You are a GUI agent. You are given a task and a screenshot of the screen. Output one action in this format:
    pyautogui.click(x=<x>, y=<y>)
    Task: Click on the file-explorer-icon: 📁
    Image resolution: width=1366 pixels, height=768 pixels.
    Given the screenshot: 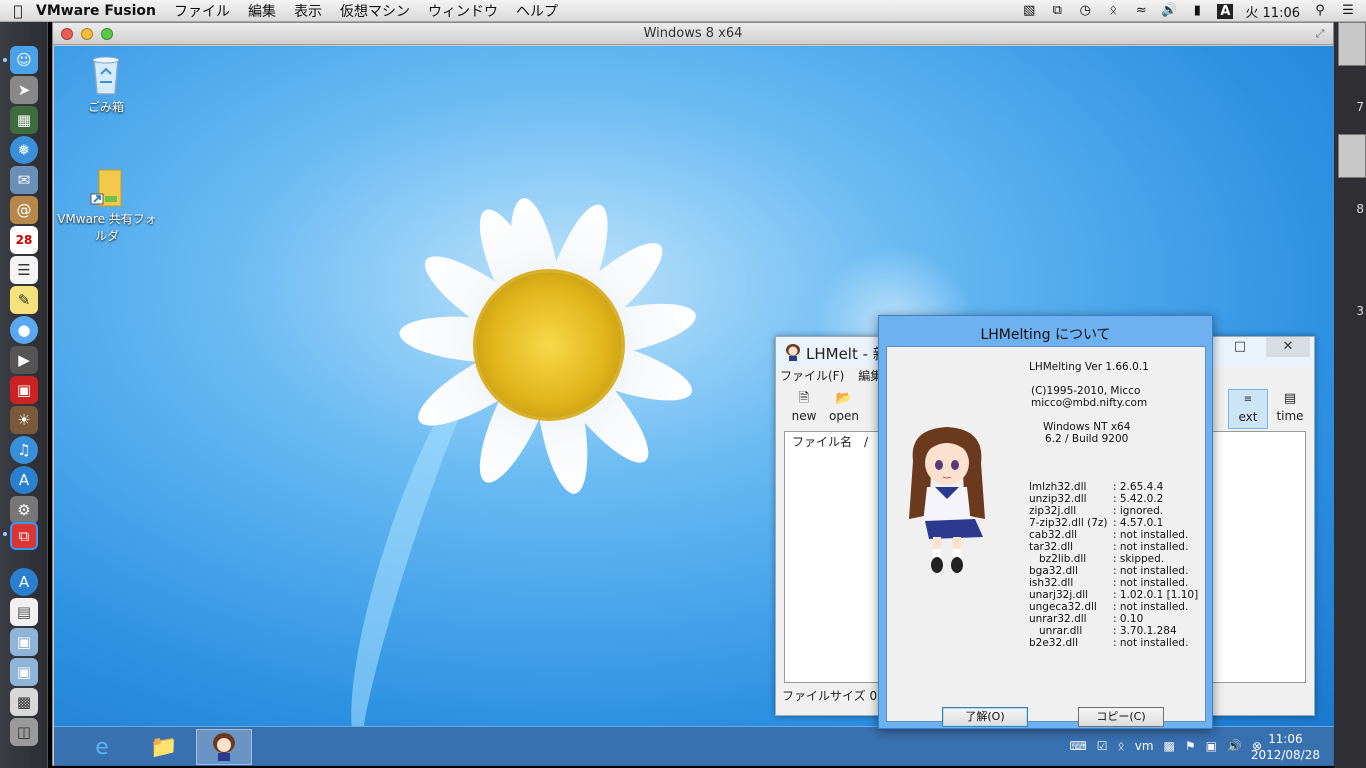 What is the action you would take?
    pyautogui.click(x=164, y=747)
    